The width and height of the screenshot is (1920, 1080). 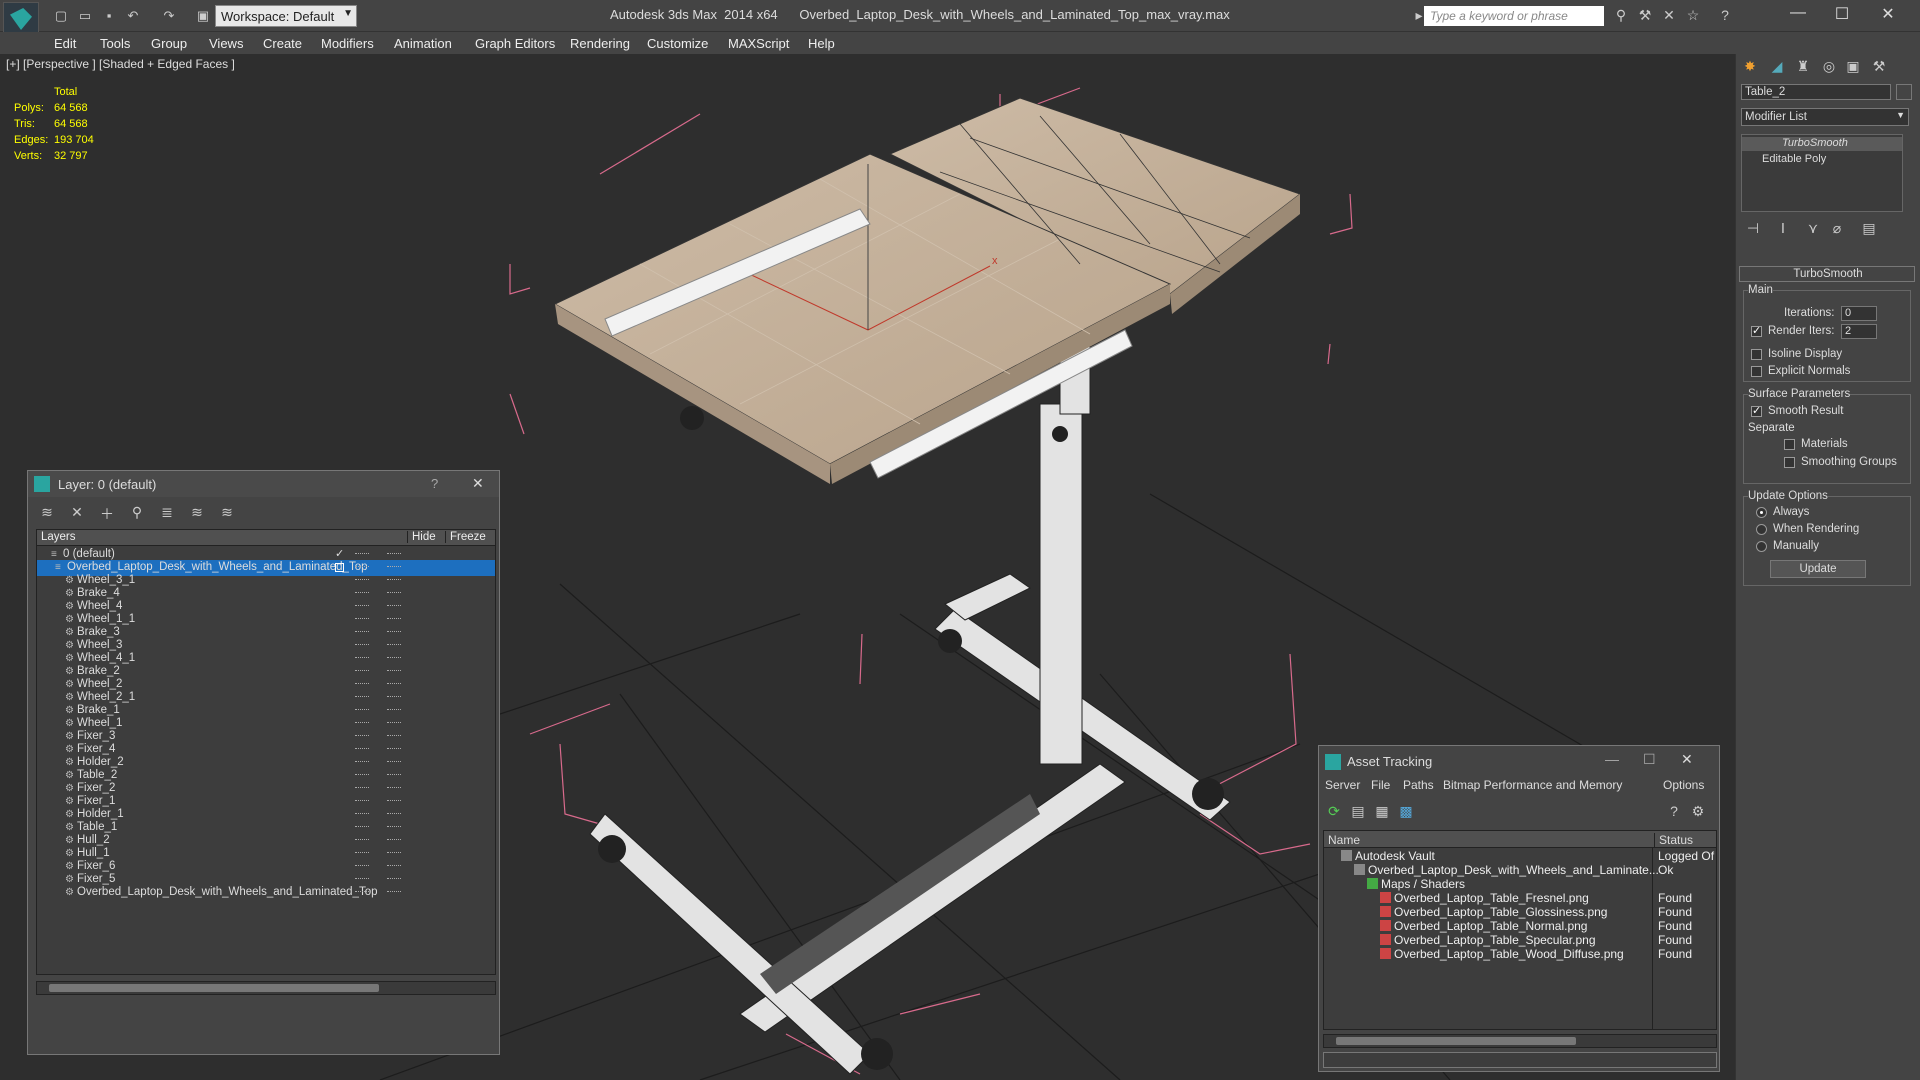 I want to click on current-layer-toggle, so click(x=339, y=567).